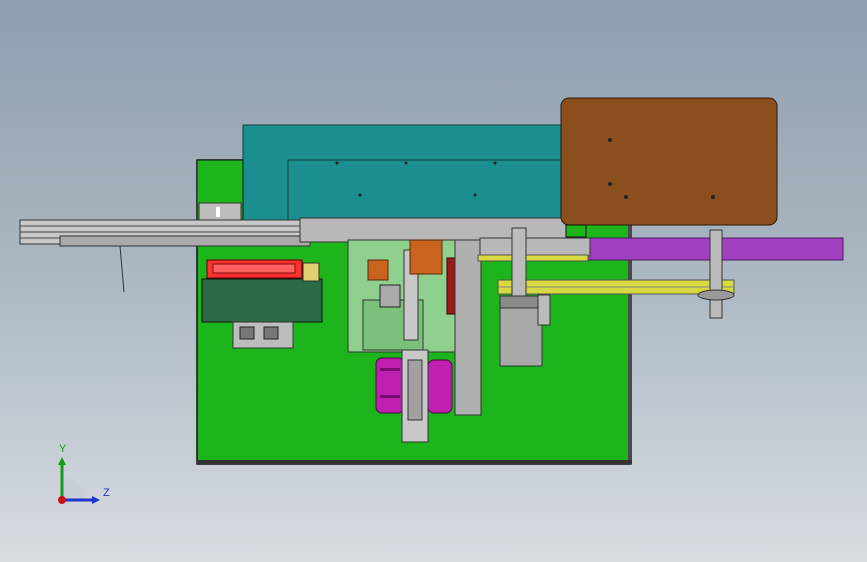  Describe the element at coordinates (533, 258) in the screenshot. I see `yellow-belt-upper` at that location.